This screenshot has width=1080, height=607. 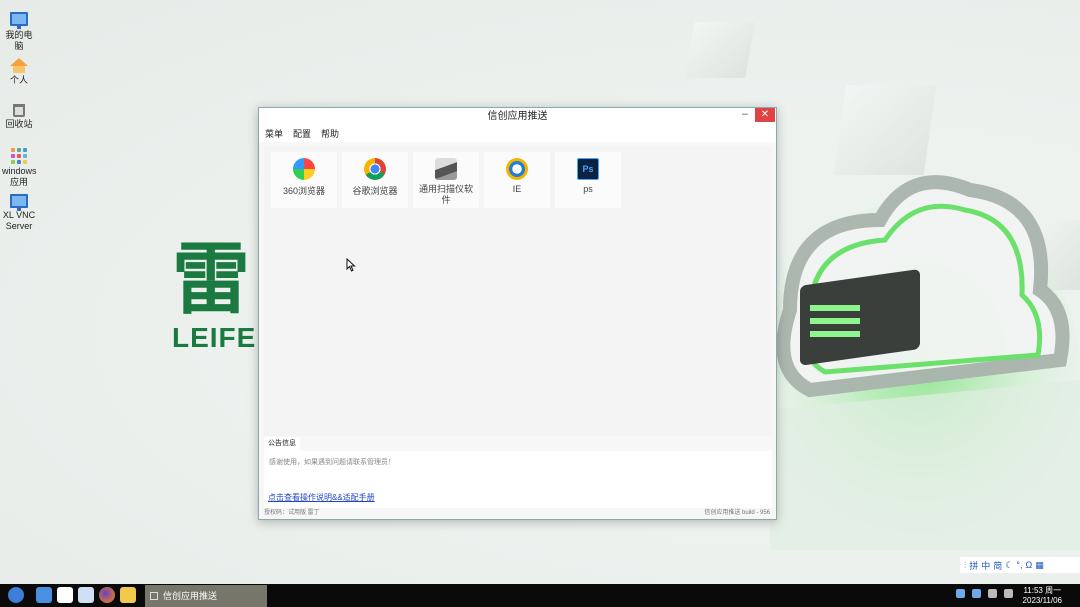 What do you see at coordinates (446, 194) in the screenshot?
I see `app-tile-label: 通用扫描仪软件` at bounding box center [446, 194].